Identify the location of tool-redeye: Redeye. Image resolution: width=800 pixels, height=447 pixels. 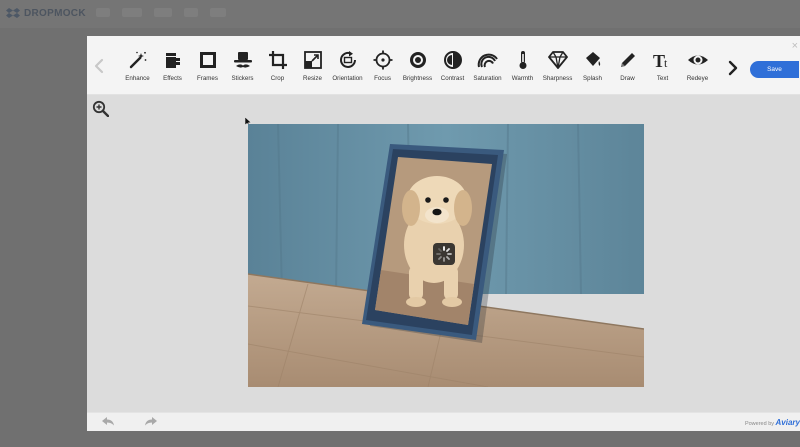
(697, 62).